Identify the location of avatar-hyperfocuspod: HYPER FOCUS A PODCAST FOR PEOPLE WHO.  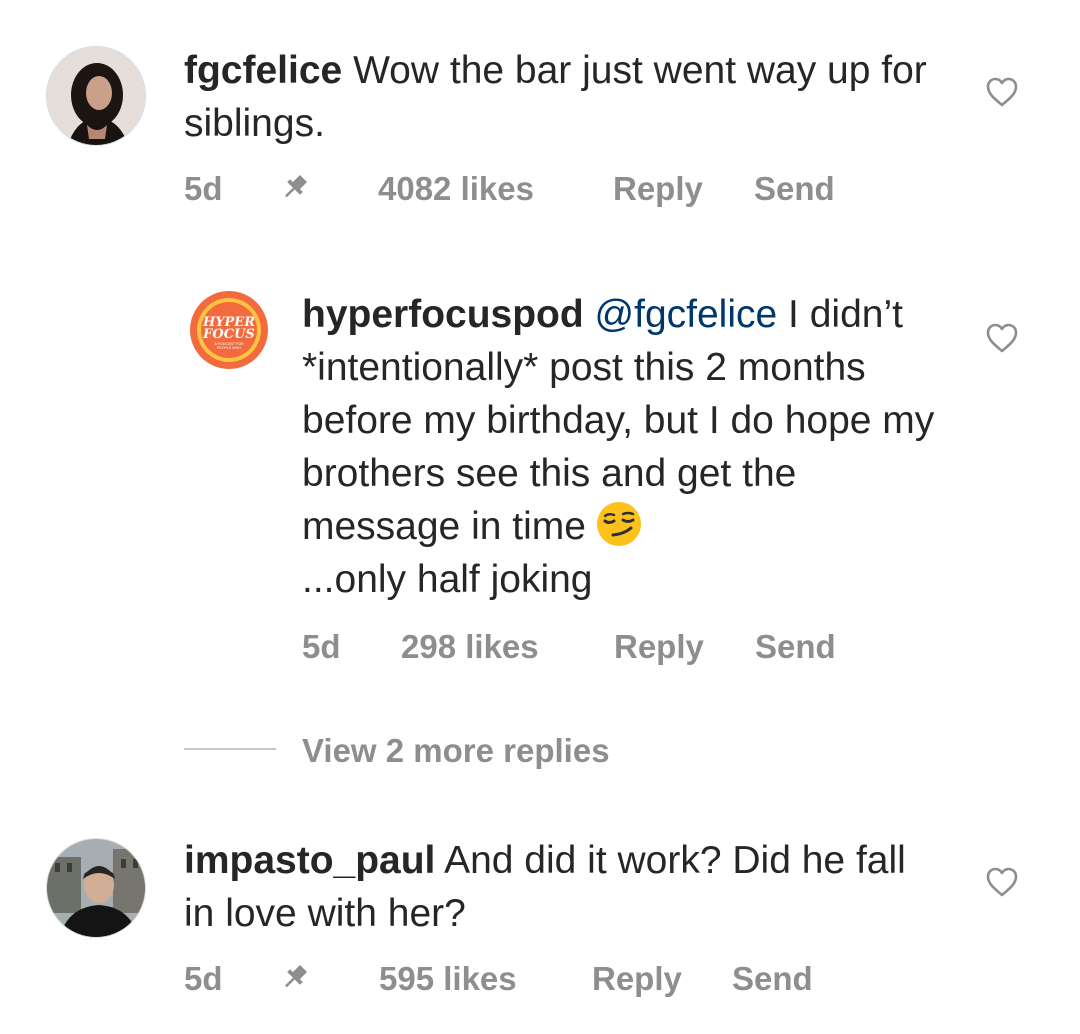
(229, 330).